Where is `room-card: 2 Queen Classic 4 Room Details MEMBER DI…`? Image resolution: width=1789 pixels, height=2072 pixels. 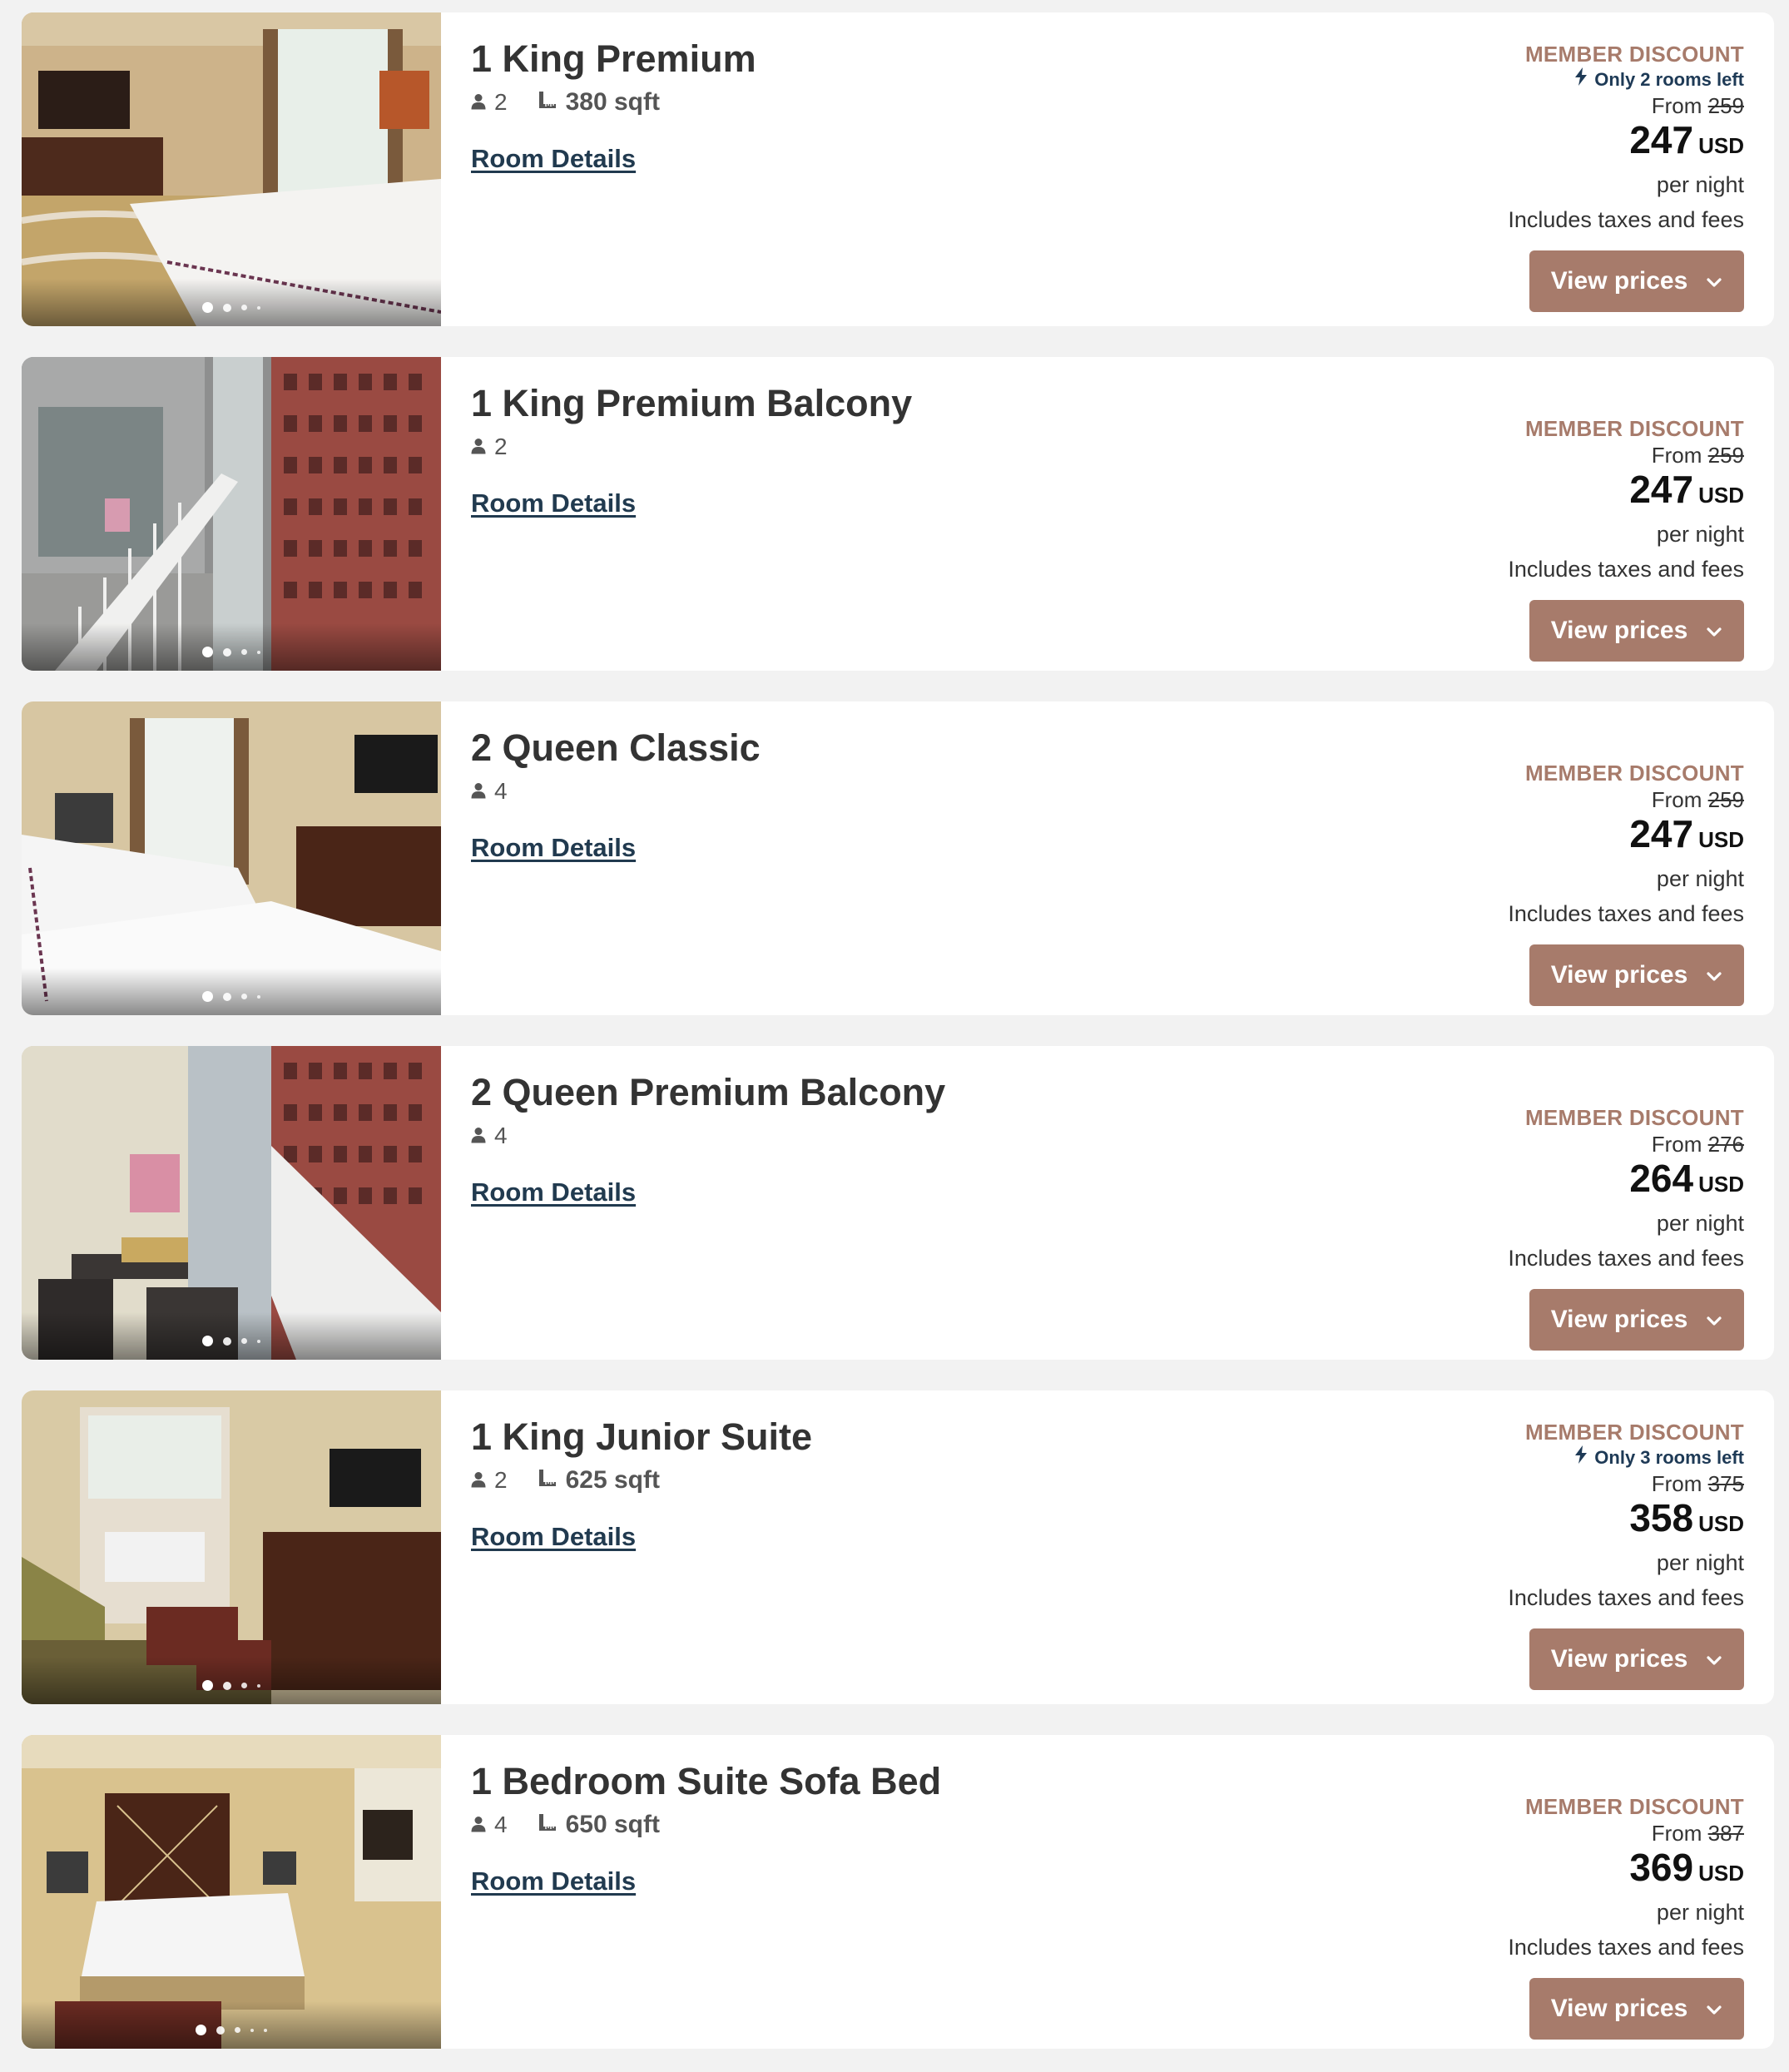 room-card: 2 Queen Classic 4 Room Details MEMBER DI… is located at coordinates (898, 858).